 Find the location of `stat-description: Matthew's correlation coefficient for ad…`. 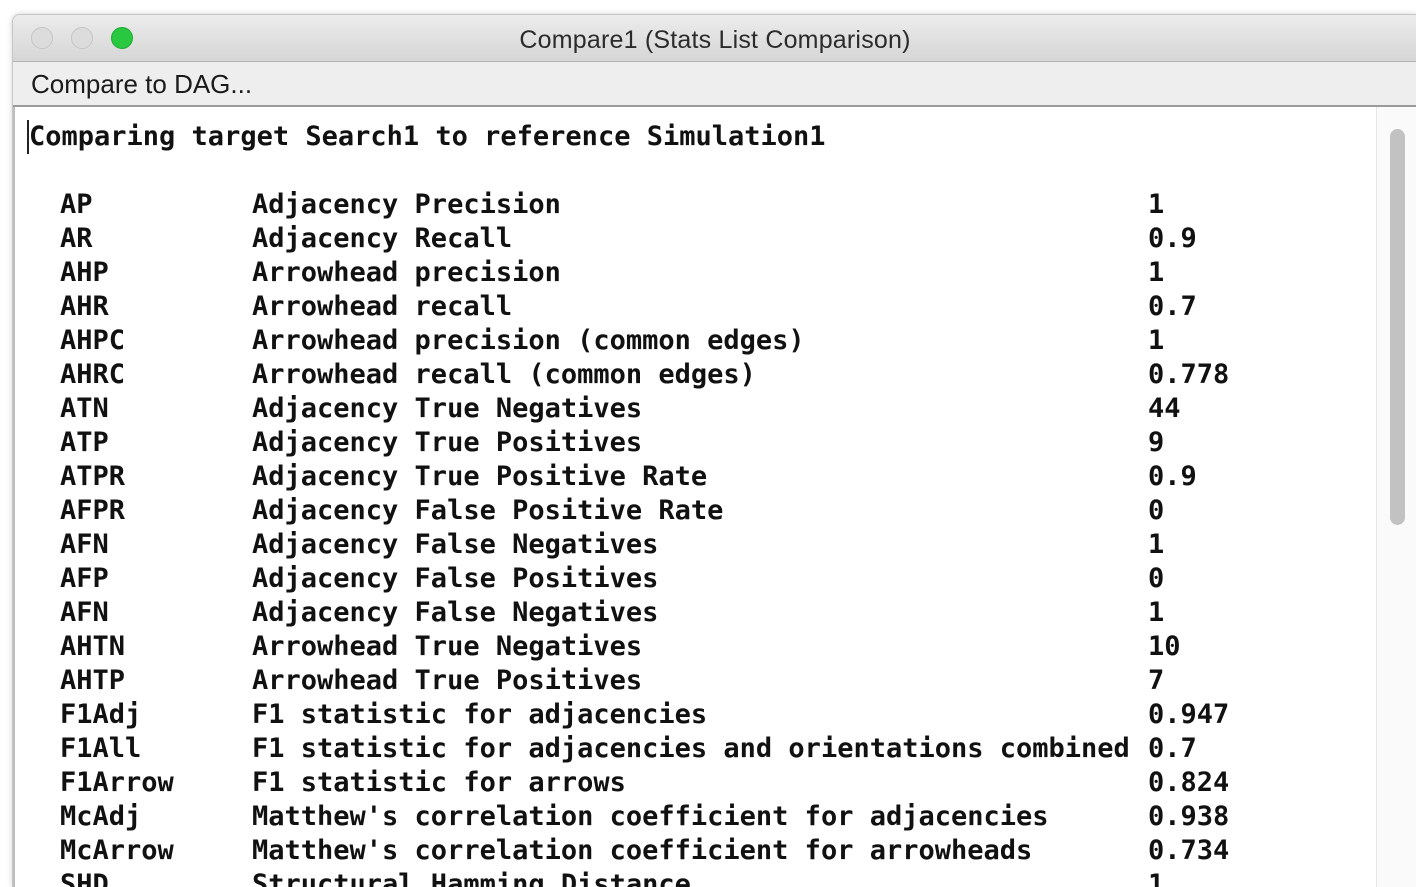

stat-description: Matthew's correlation coefficient for ad… is located at coordinates (650, 816).